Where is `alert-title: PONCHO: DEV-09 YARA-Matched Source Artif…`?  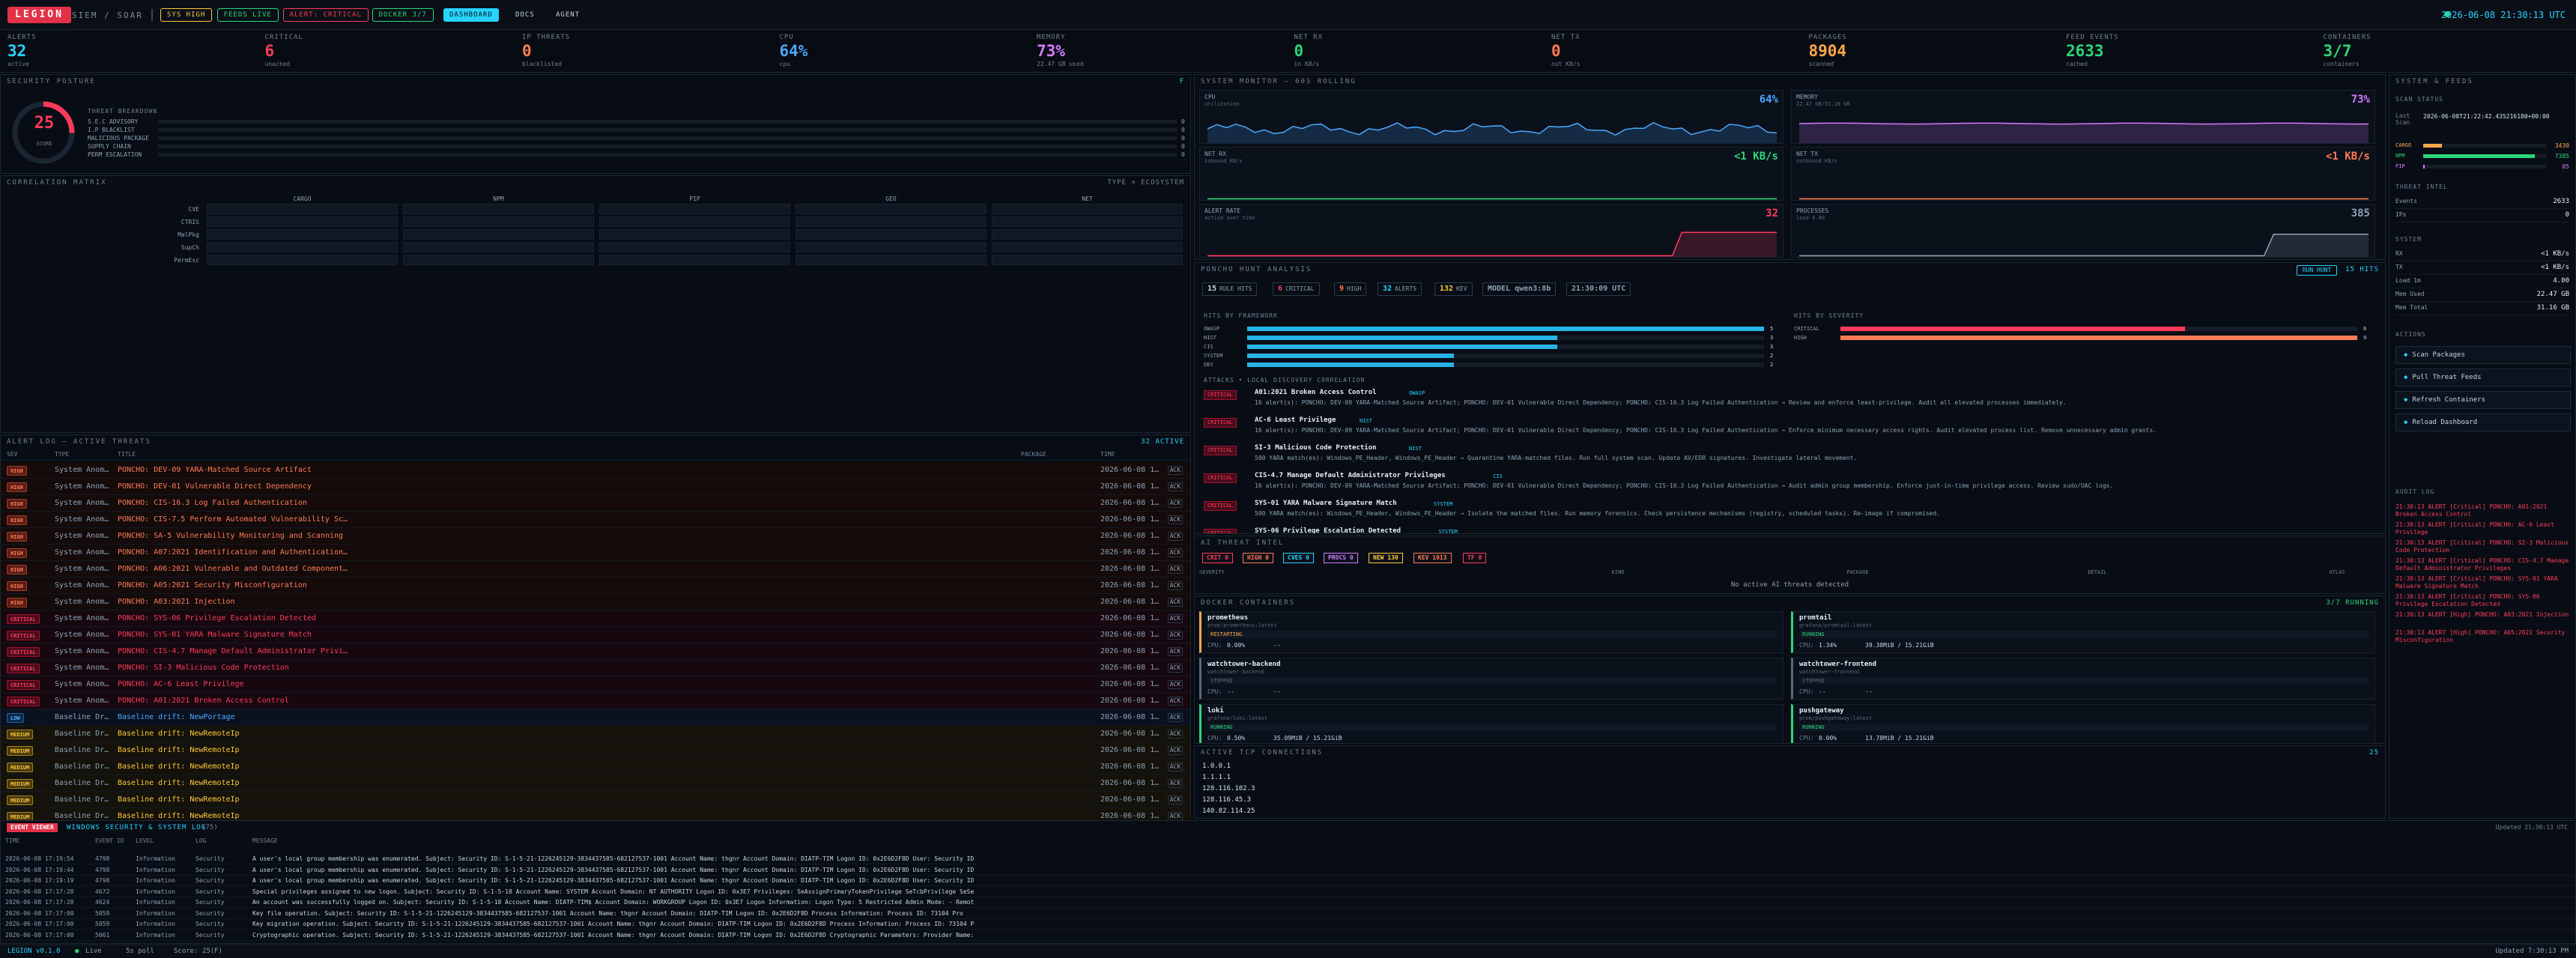 alert-title: PONCHO: DEV-09 YARA-Matched Source Artif… is located at coordinates (417, 470).